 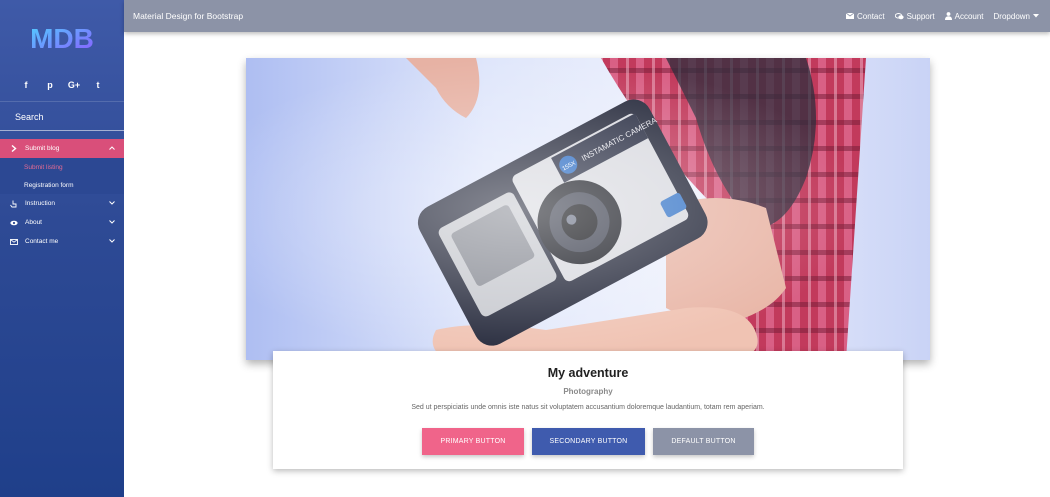 I want to click on nav-link-support: Support, so click(x=914, y=16).